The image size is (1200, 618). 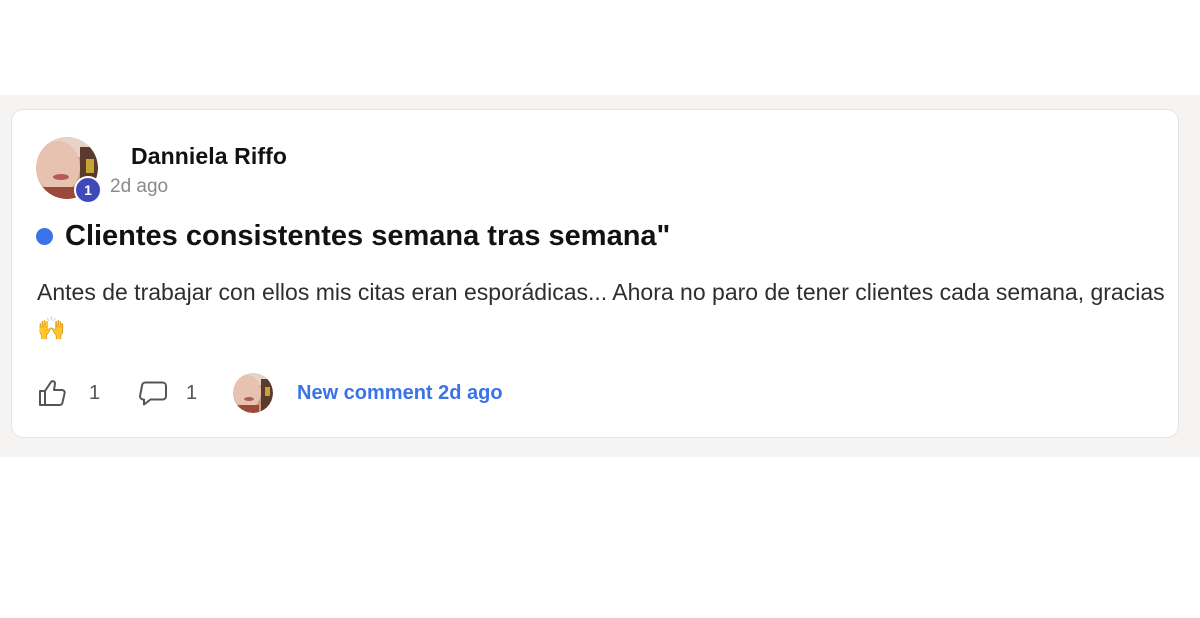 I want to click on speech-bubble-icon, so click(x=154, y=394).